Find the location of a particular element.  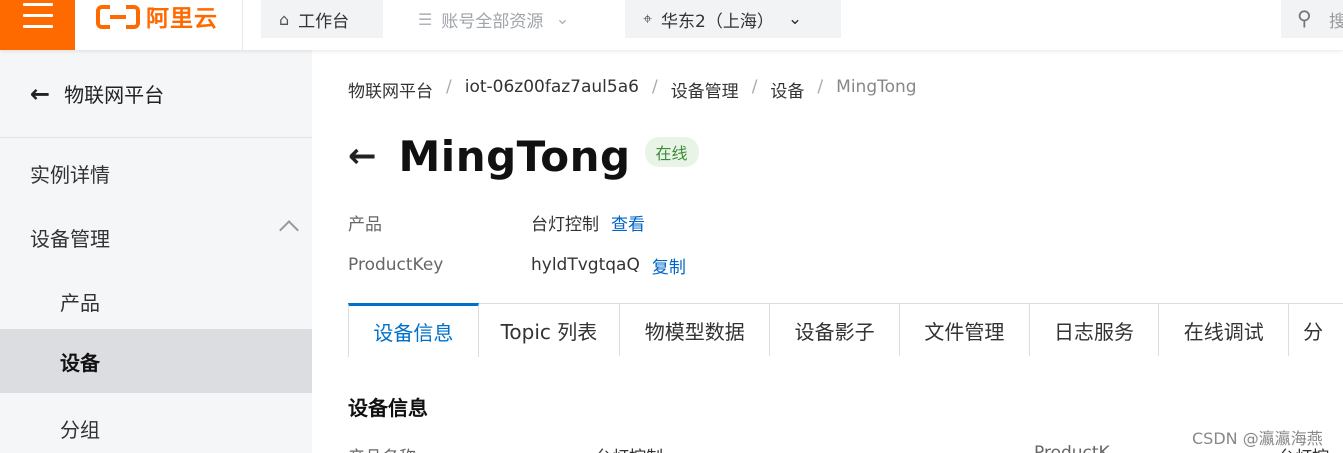

tab-device-shadow: 设备影子 is located at coordinates (835, 329).